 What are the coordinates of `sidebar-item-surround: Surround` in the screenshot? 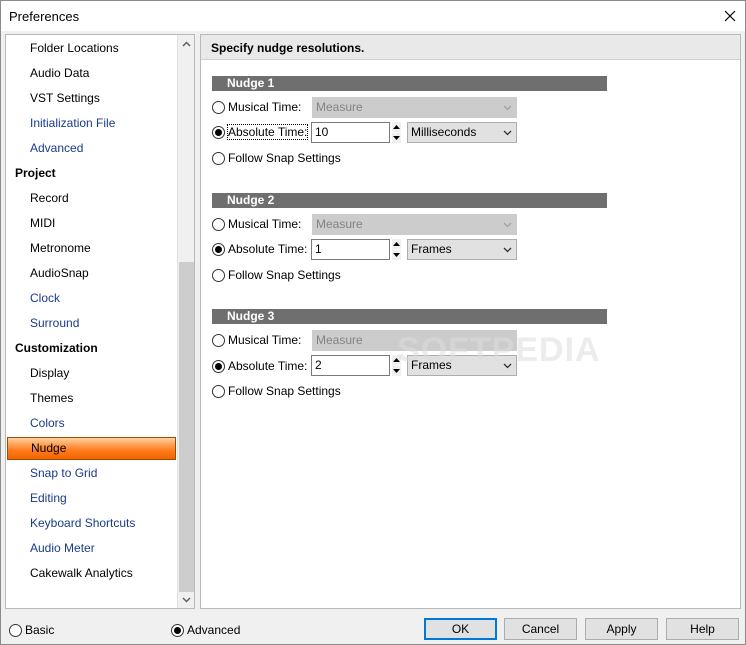 It's located at (92, 323).